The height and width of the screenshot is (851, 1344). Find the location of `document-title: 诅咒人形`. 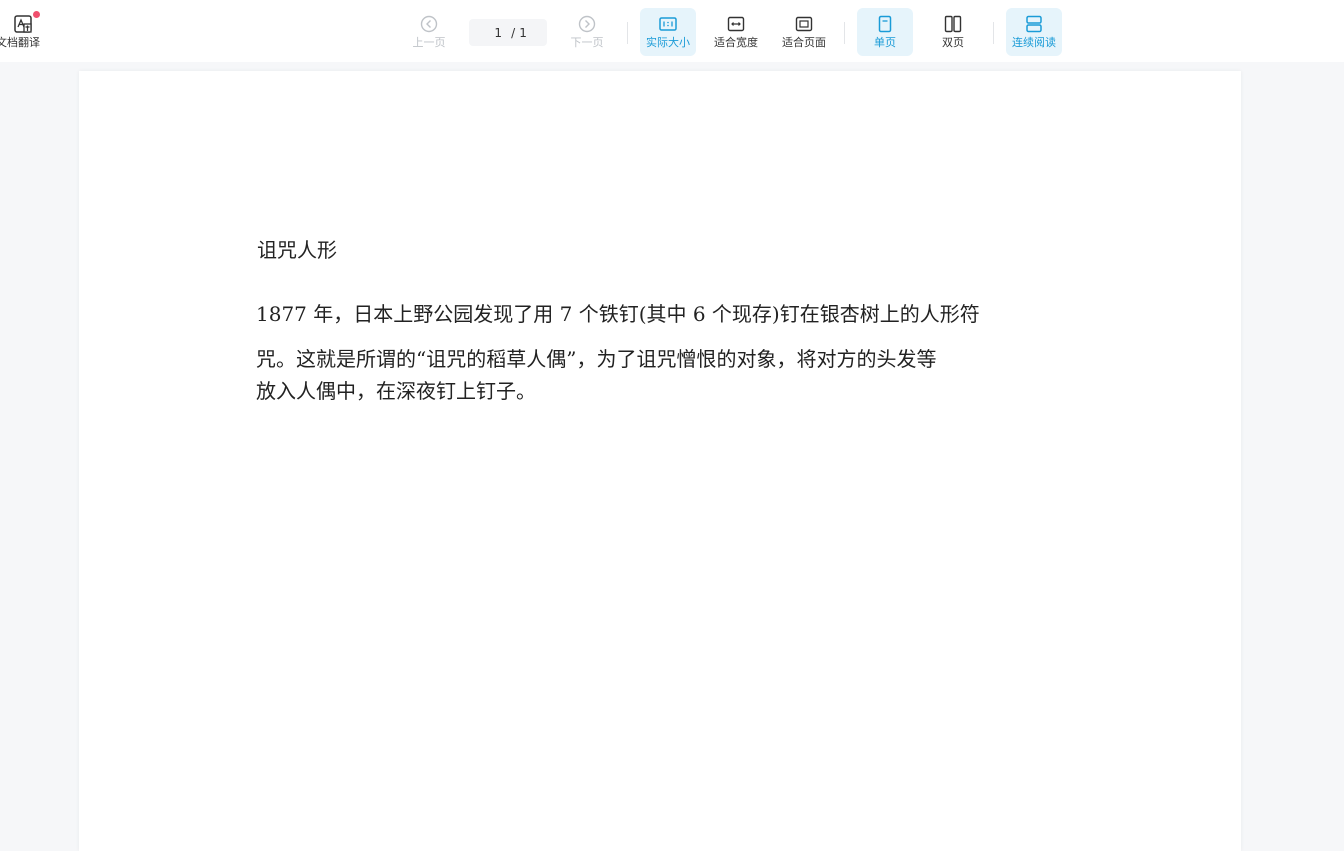

document-title: 诅咒人形 is located at coordinates (297, 250).